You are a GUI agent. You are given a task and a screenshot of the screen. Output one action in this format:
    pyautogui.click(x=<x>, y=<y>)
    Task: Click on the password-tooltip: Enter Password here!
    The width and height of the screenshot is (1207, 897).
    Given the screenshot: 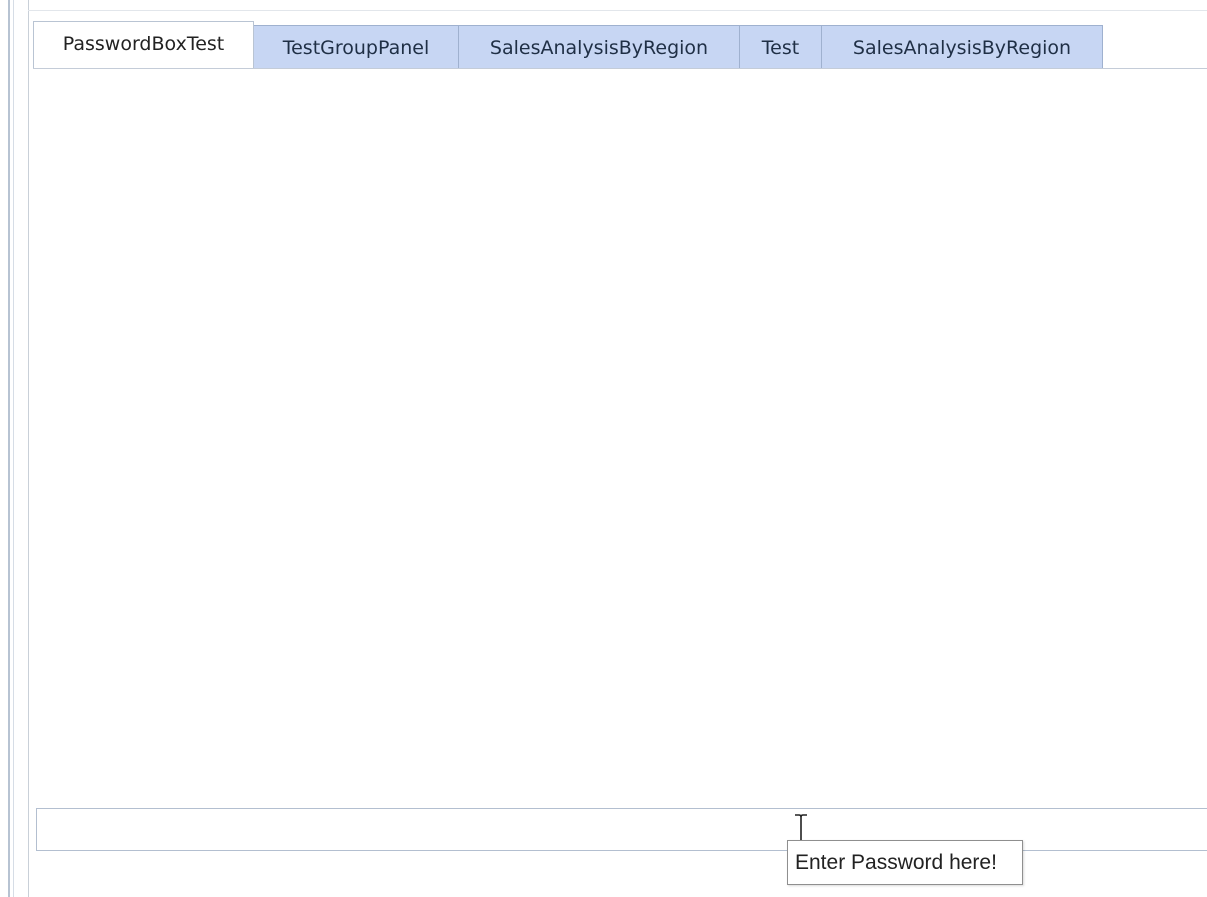 What is the action you would take?
    pyautogui.click(x=905, y=862)
    